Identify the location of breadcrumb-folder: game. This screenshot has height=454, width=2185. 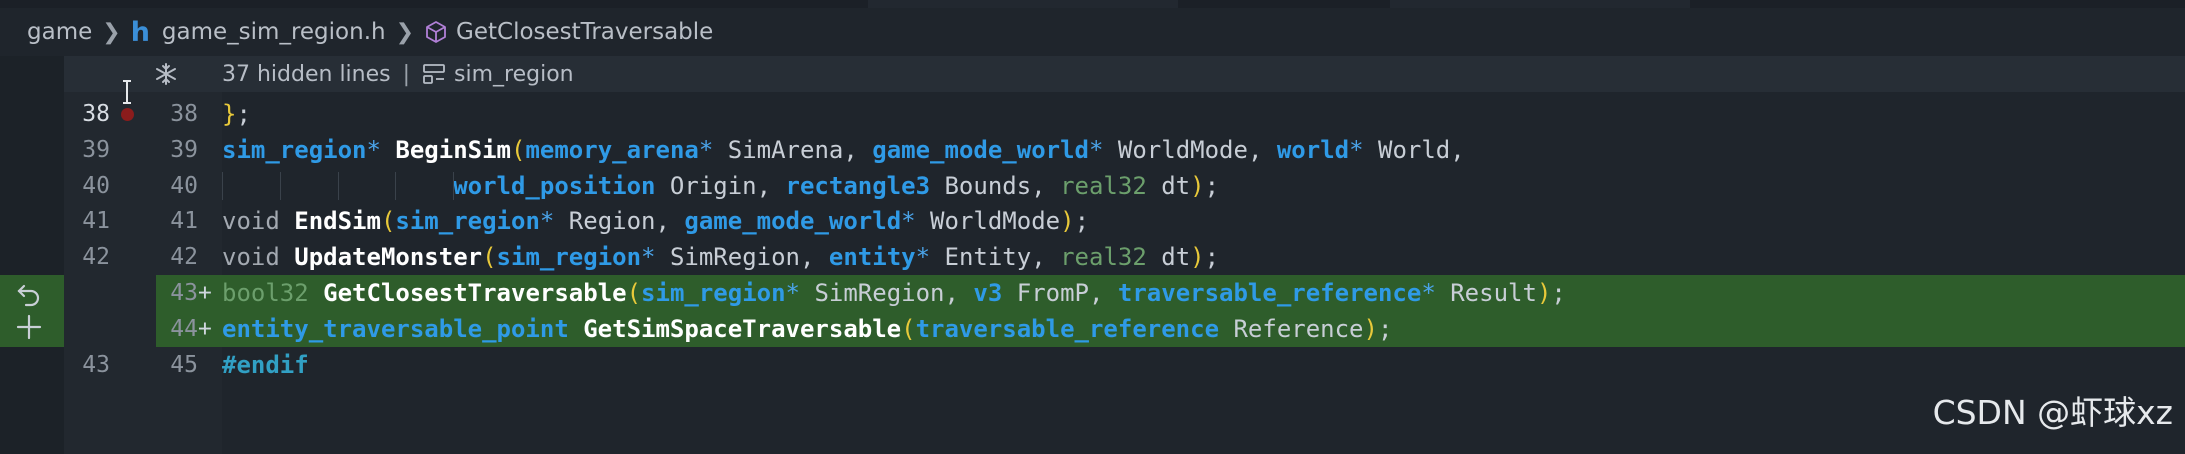
(59, 32).